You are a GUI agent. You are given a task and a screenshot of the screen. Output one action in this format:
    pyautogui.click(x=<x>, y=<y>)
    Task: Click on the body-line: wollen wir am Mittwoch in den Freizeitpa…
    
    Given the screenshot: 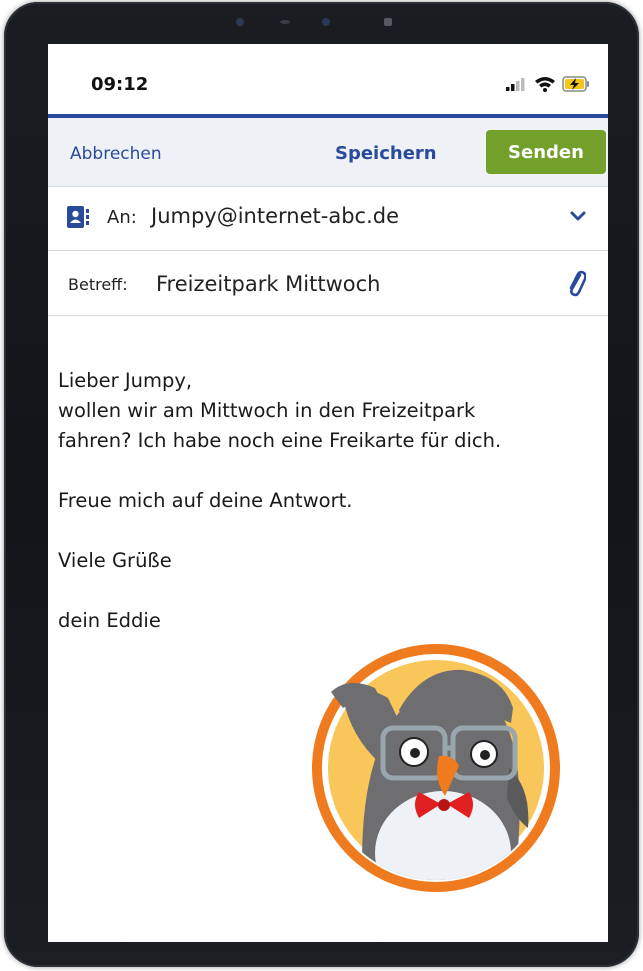 What is the action you would take?
    pyautogui.click(x=267, y=410)
    